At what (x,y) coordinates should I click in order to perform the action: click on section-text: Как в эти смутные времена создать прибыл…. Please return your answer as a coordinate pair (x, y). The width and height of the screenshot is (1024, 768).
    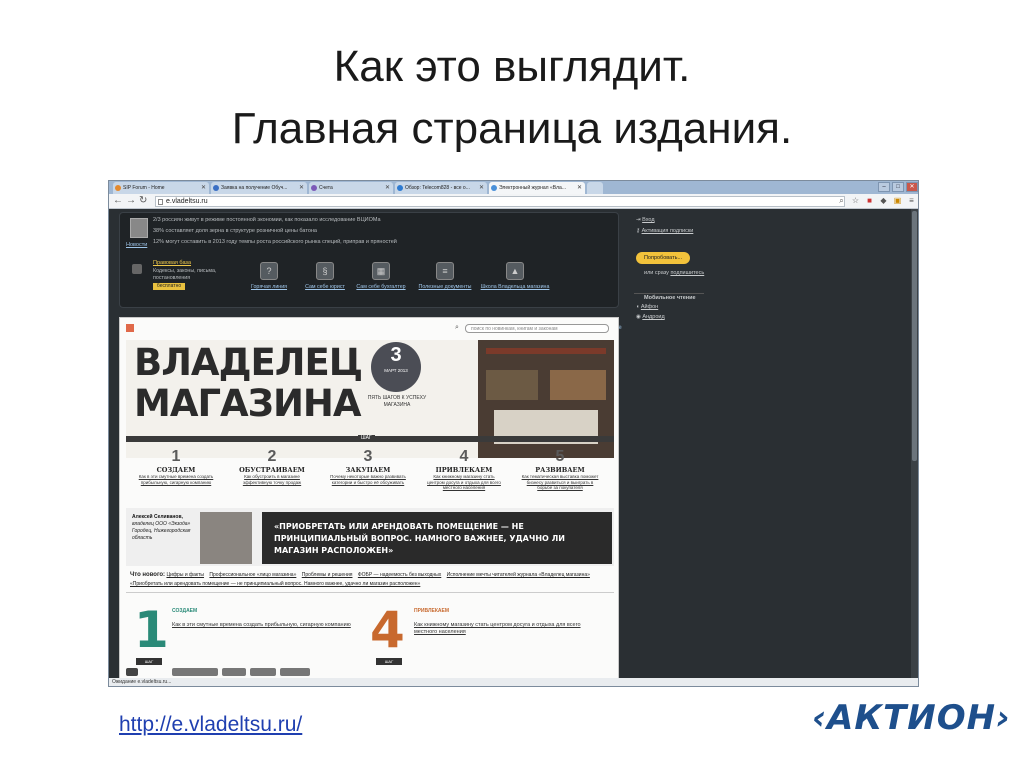
    Looking at the image, I should click on (262, 625).